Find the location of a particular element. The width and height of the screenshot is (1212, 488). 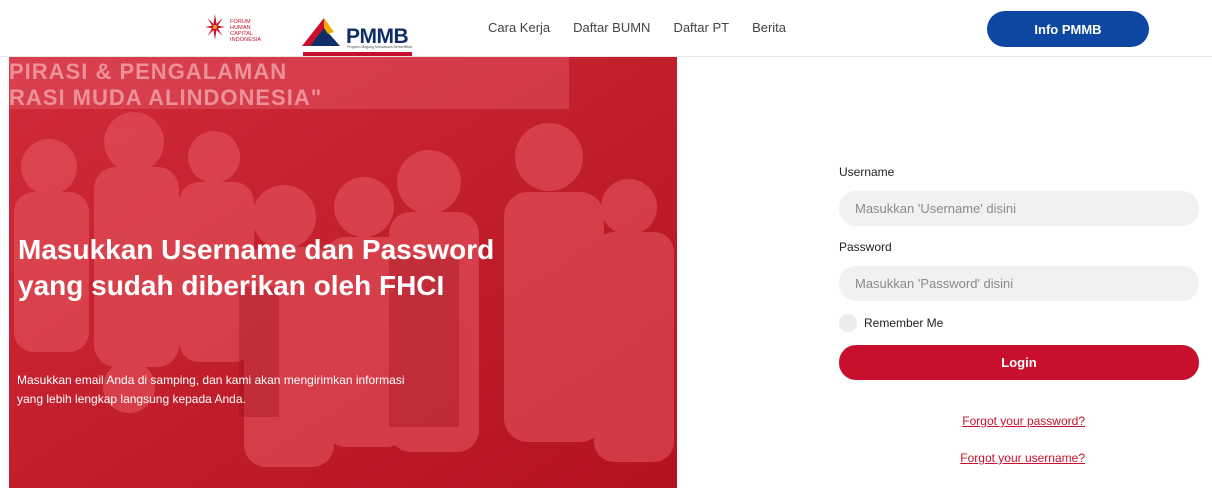

fhci-logo: FORUM HUMAN CAPITAL INDONESIA is located at coordinates (236, 27).